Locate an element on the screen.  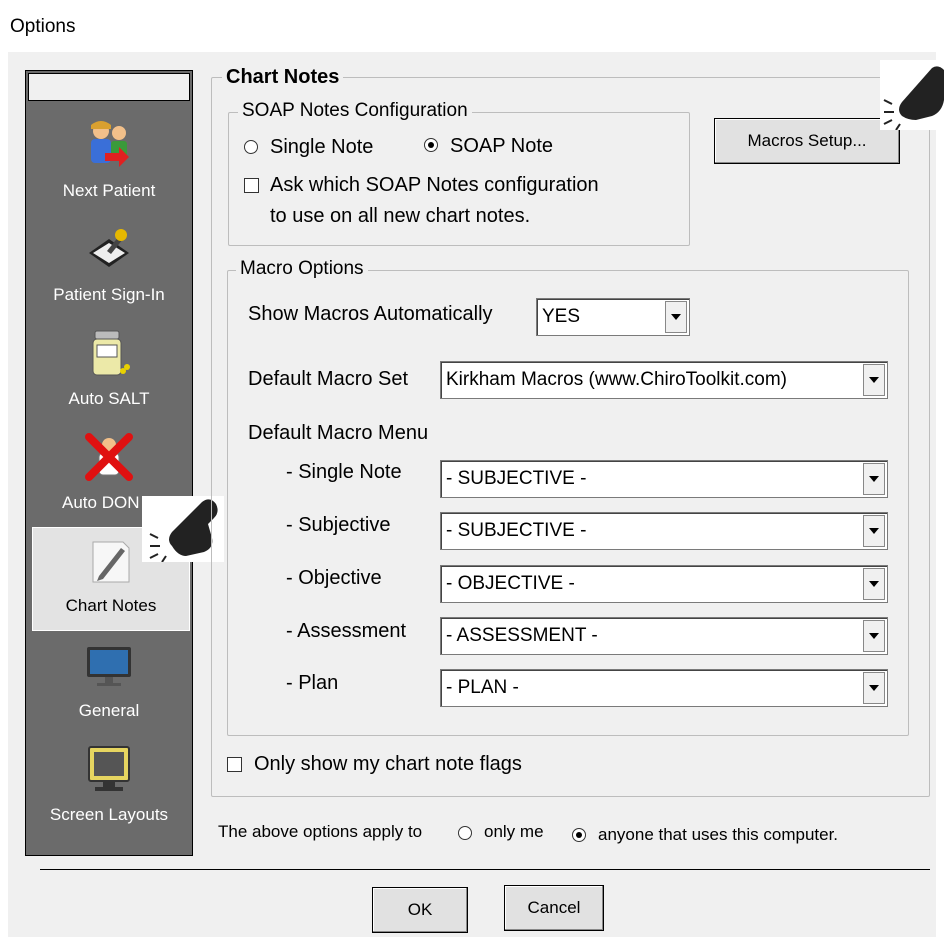
show-macros-label: Show Macros Automatically is located at coordinates (370, 314).